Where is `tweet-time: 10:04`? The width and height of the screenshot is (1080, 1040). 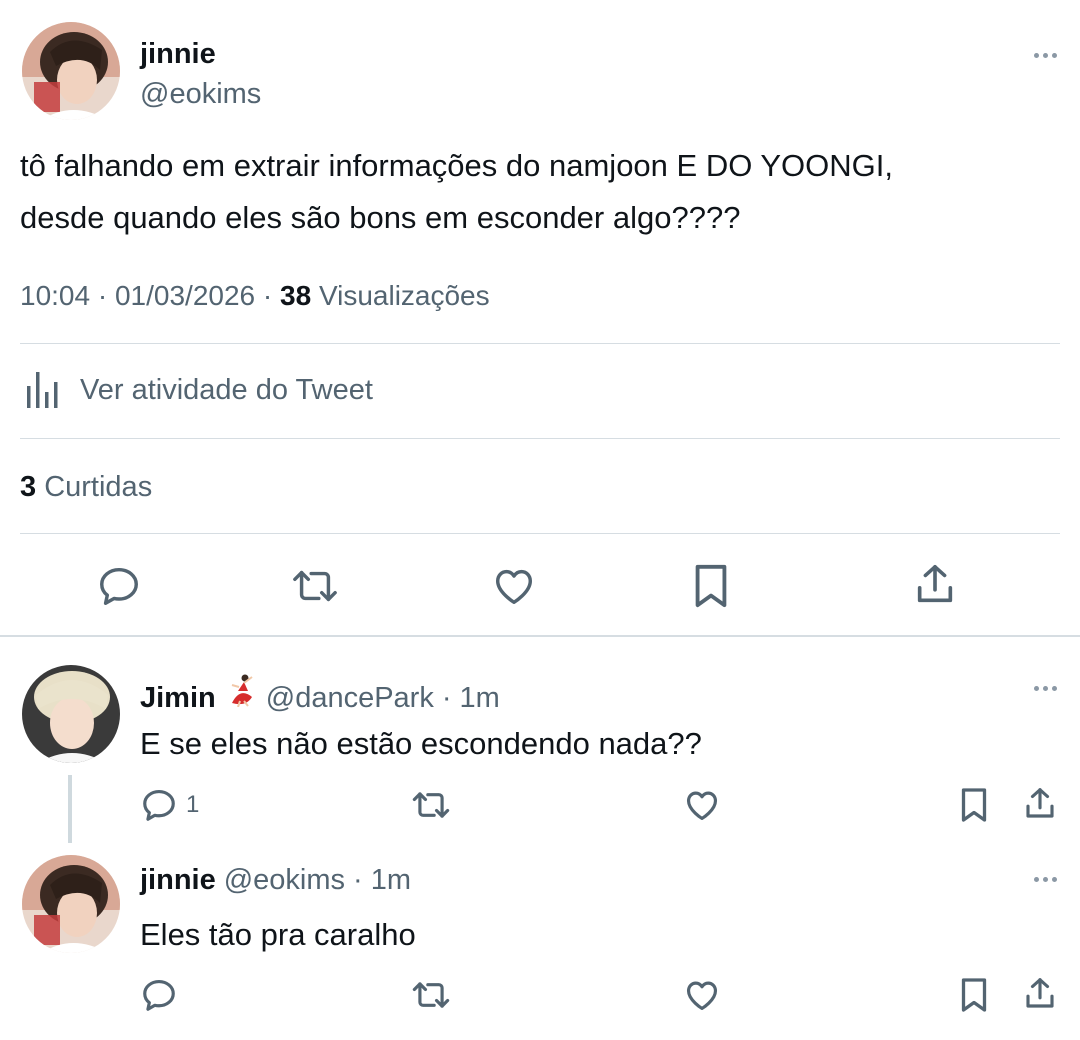 tweet-time: 10:04 is located at coordinates (55, 295).